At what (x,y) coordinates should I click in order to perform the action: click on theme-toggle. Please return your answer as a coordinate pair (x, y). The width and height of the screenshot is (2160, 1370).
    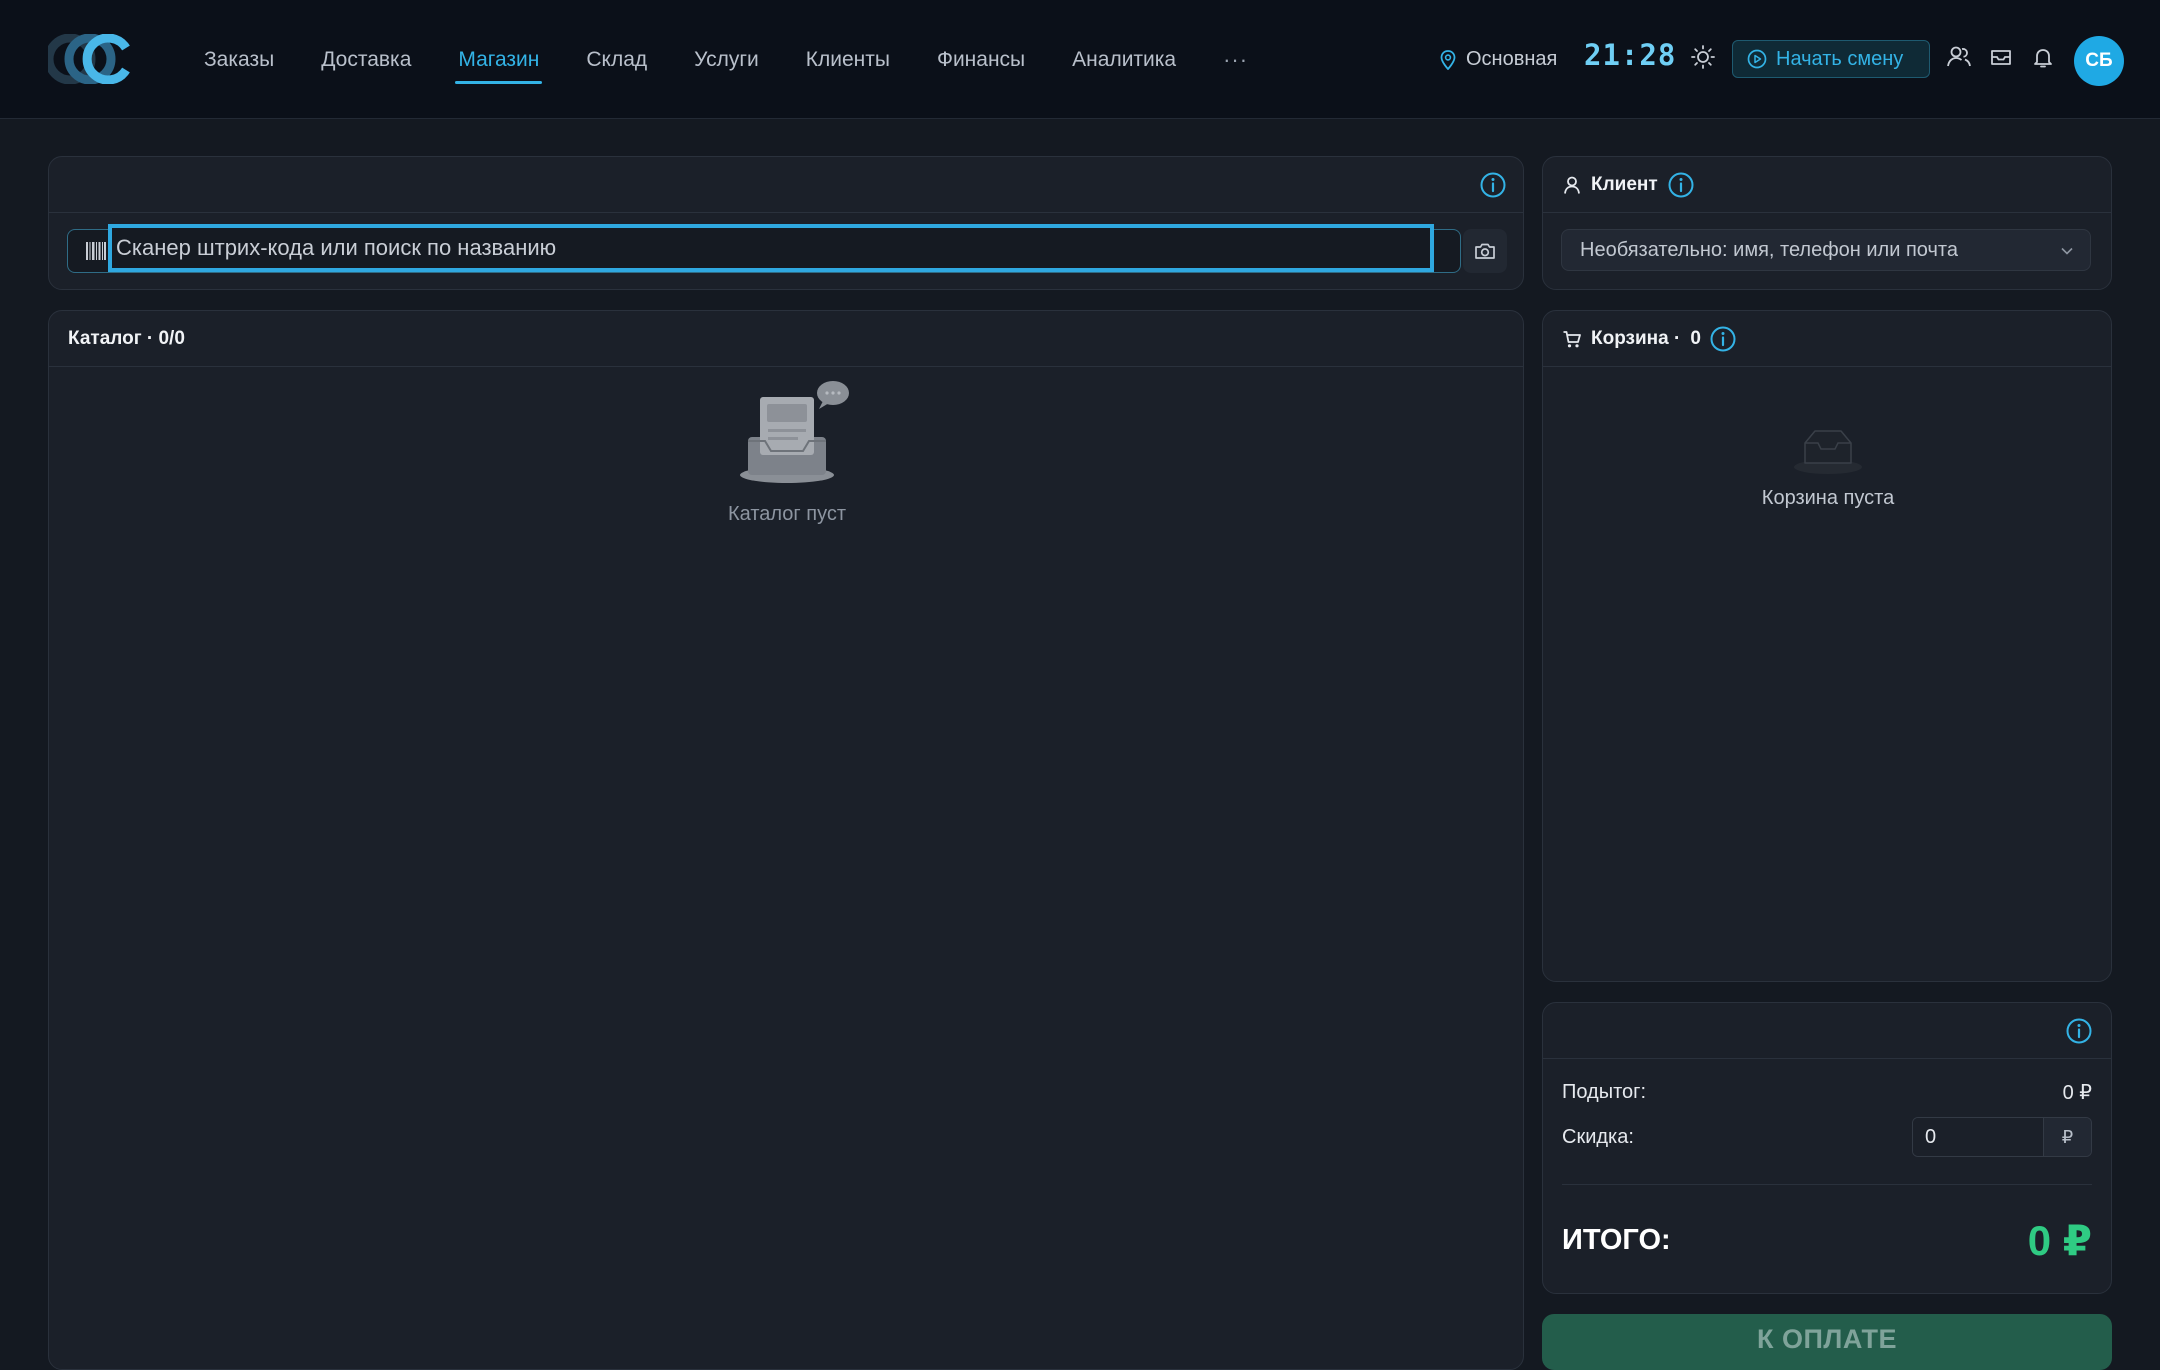
    Looking at the image, I should click on (1703, 57).